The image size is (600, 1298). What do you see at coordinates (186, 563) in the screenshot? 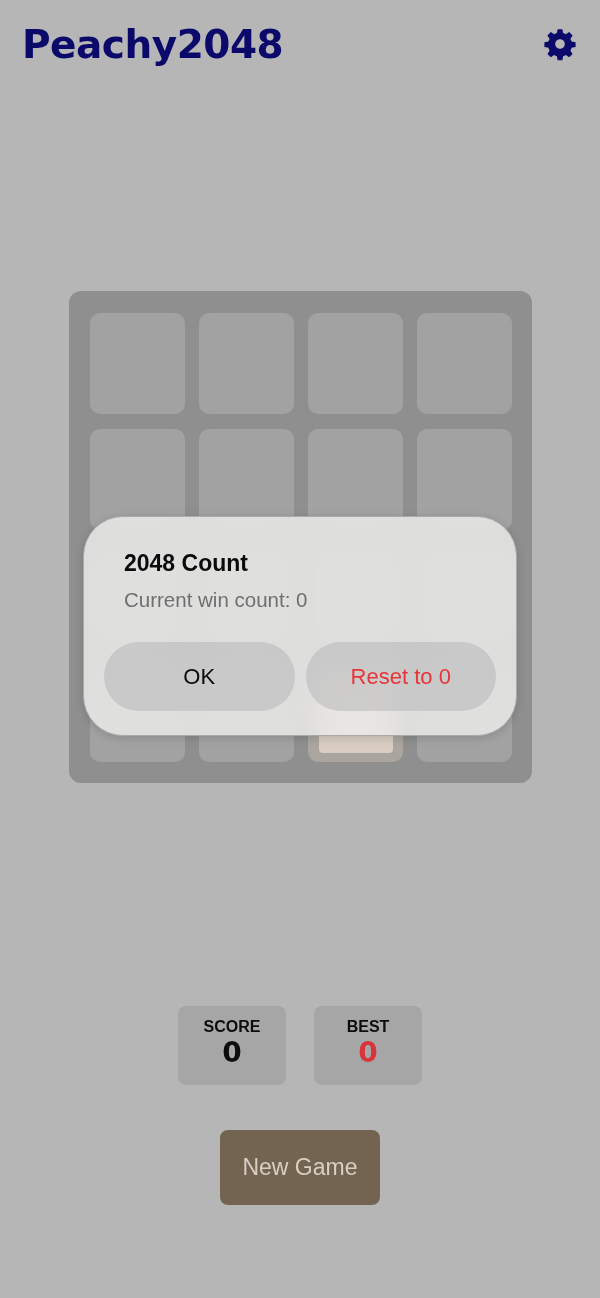
I see `dialog-title: 2048 Count` at bounding box center [186, 563].